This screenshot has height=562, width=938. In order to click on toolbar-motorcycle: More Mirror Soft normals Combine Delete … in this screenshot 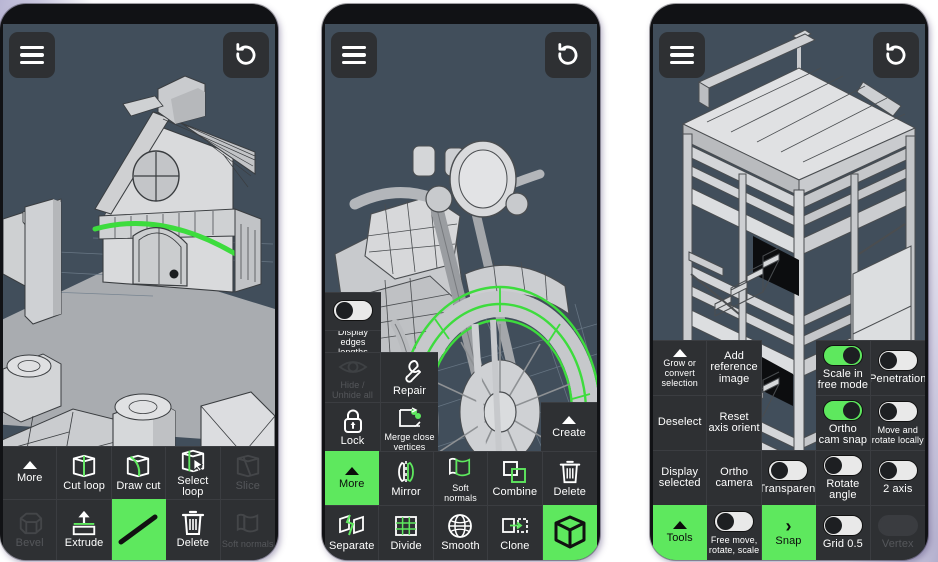, I will do `click(461, 505)`.